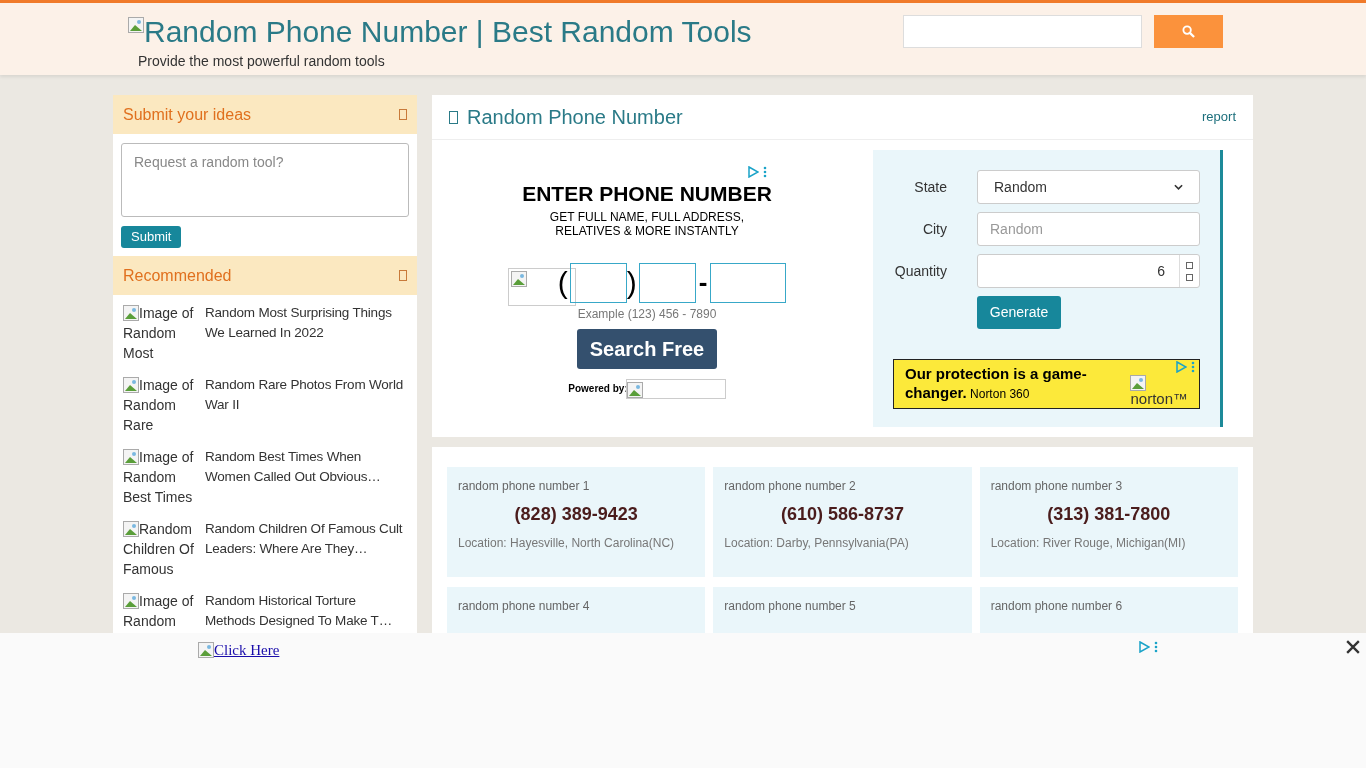 The width and height of the screenshot is (1366, 768). Describe the element at coordinates (1022, 31) in the screenshot. I see `search-field` at that location.